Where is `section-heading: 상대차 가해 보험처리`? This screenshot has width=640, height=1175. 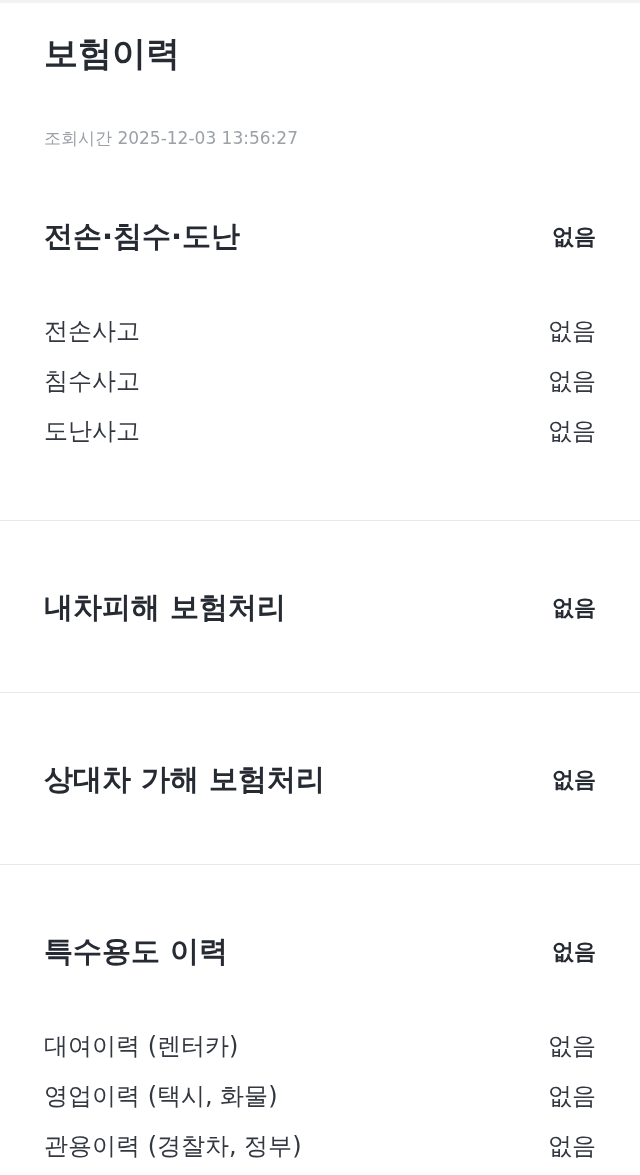 section-heading: 상대차 가해 보험처리 is located at coordinates (185, 779).